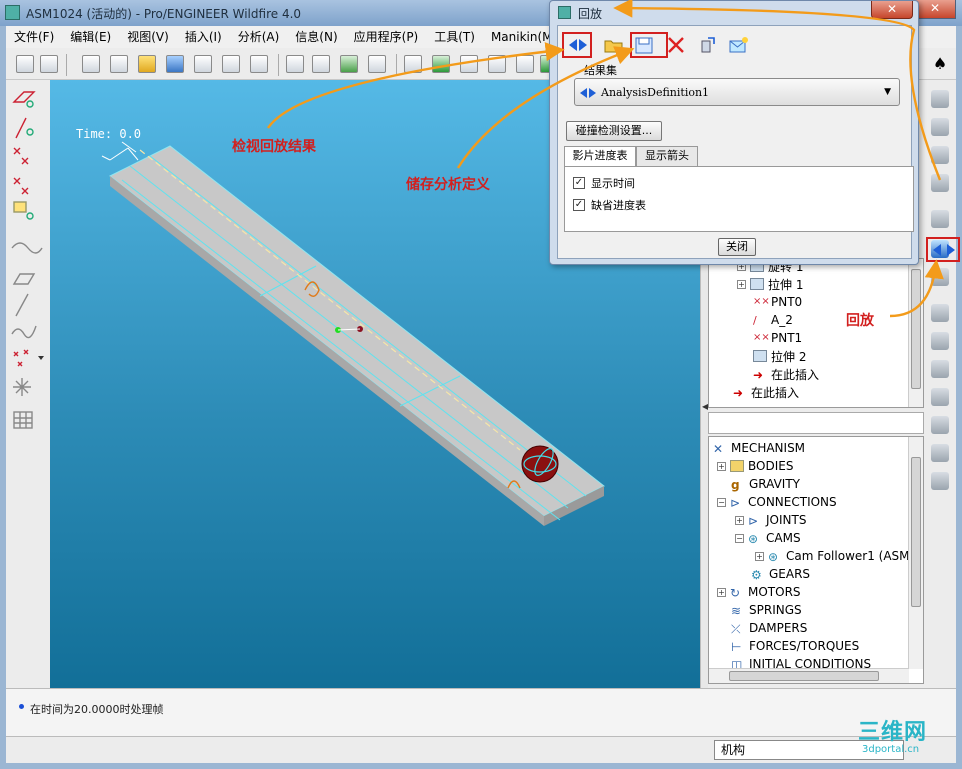  What do you see at coordinates (944, 250) in the screenshot?
I see `playback-arrows-icon` at bounding box center [944, 250].